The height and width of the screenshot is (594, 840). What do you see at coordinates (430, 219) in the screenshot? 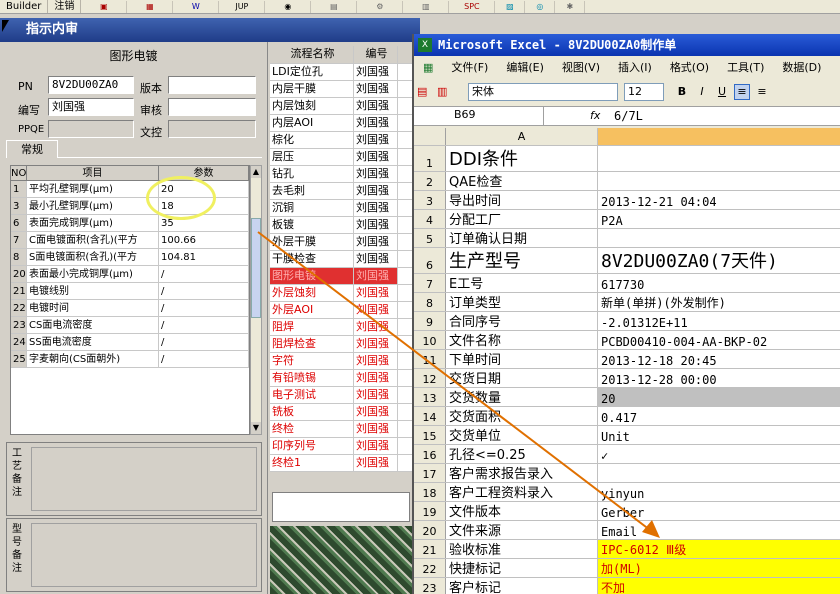
I see `row-number: 4` at bounding box center [430, 219].